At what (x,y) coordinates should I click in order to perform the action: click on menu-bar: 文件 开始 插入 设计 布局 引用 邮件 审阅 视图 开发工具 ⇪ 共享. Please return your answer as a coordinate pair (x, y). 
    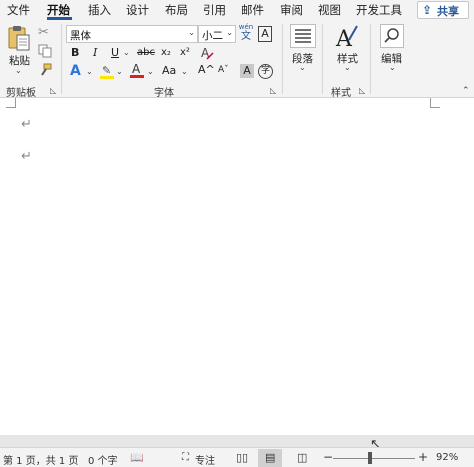
    Looking at the image, I should click on (237, 10).